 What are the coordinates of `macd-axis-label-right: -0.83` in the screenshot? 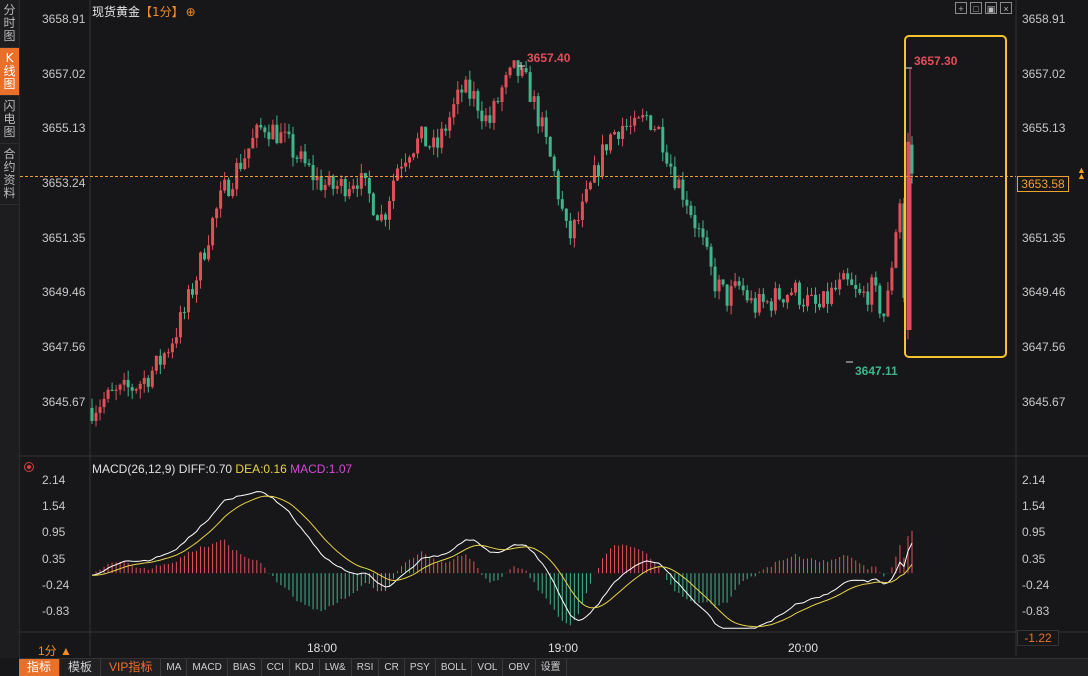 It's located at (1036, 611).